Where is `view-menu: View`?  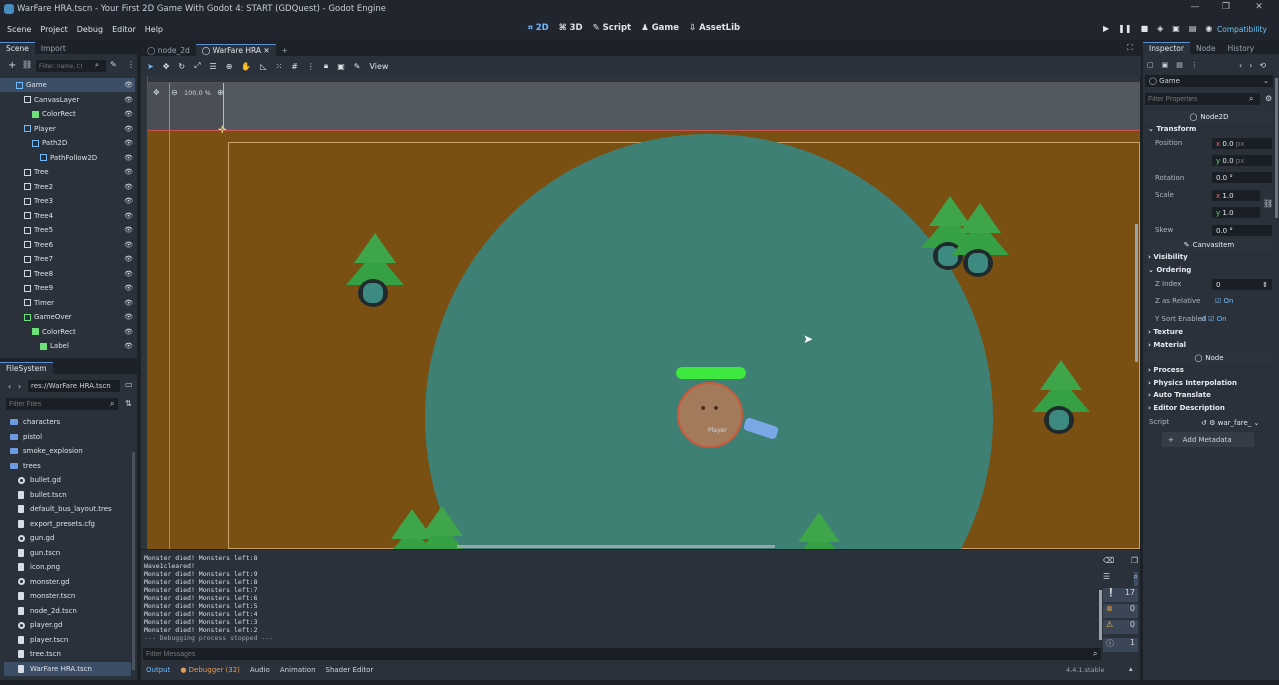 view-menu: View is located at coordinates (378, 66).